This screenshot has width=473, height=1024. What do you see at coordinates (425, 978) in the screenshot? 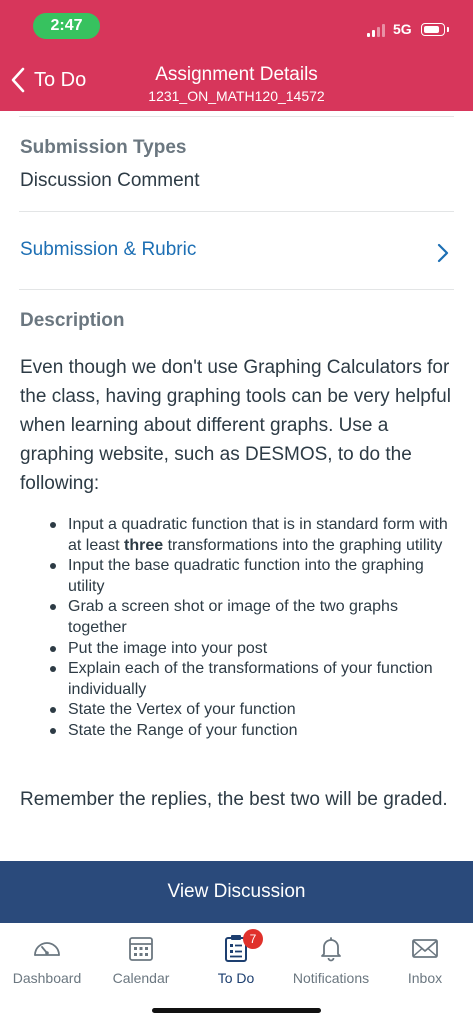
I see `tab-inbox-label: Inbox` at bounding box center [425, 978].